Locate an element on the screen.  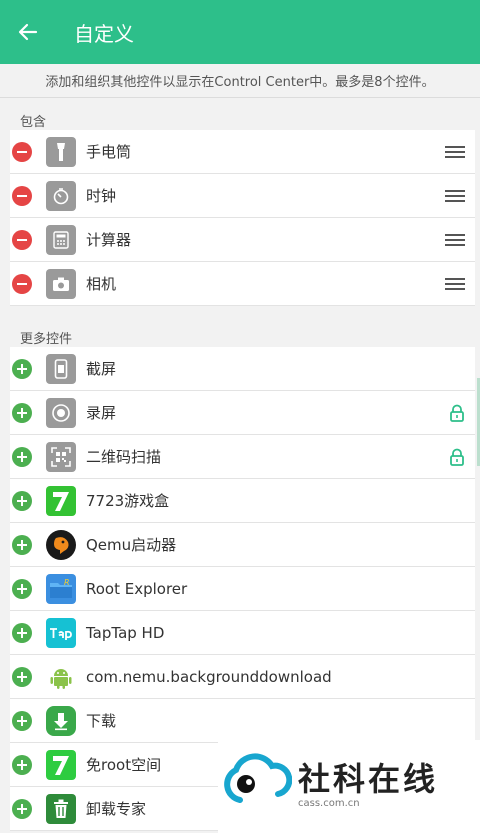
list-item: TapTap HD is located at coordinates (242, 633).